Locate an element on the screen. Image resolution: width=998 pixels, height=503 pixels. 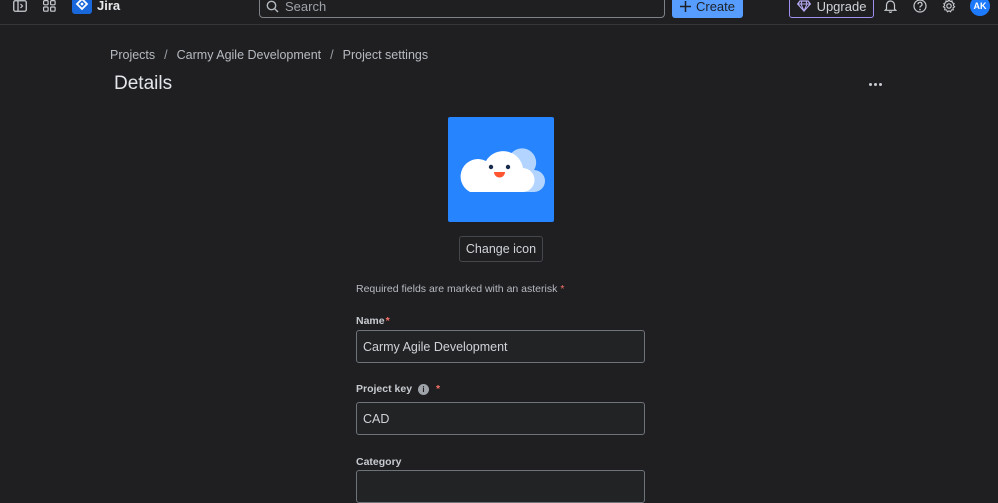
avatar: AK is located at coordinates (980, 8).